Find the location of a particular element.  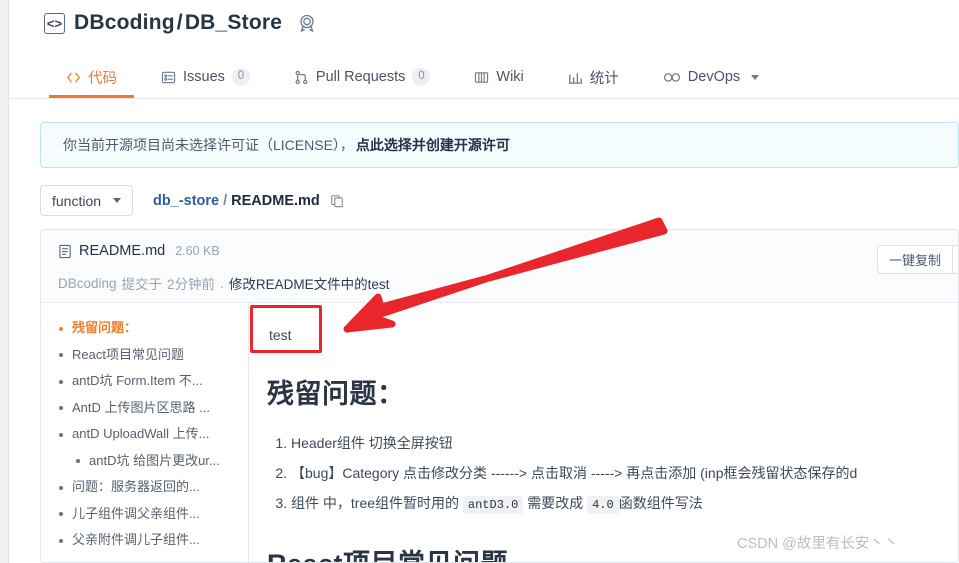

list-item-3-code-2: 4.0 is located at coordinates (603, 505).